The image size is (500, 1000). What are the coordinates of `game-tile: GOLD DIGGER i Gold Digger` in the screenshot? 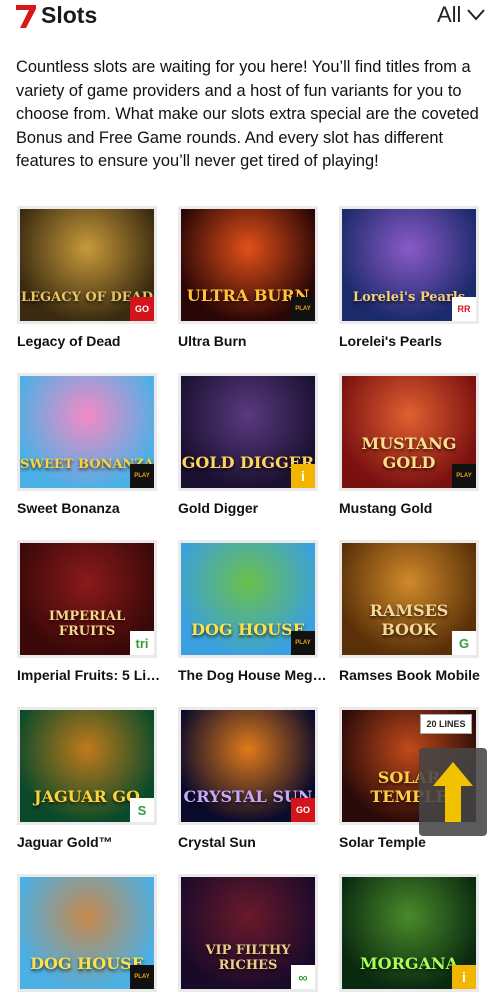 It's located at (248, 444).